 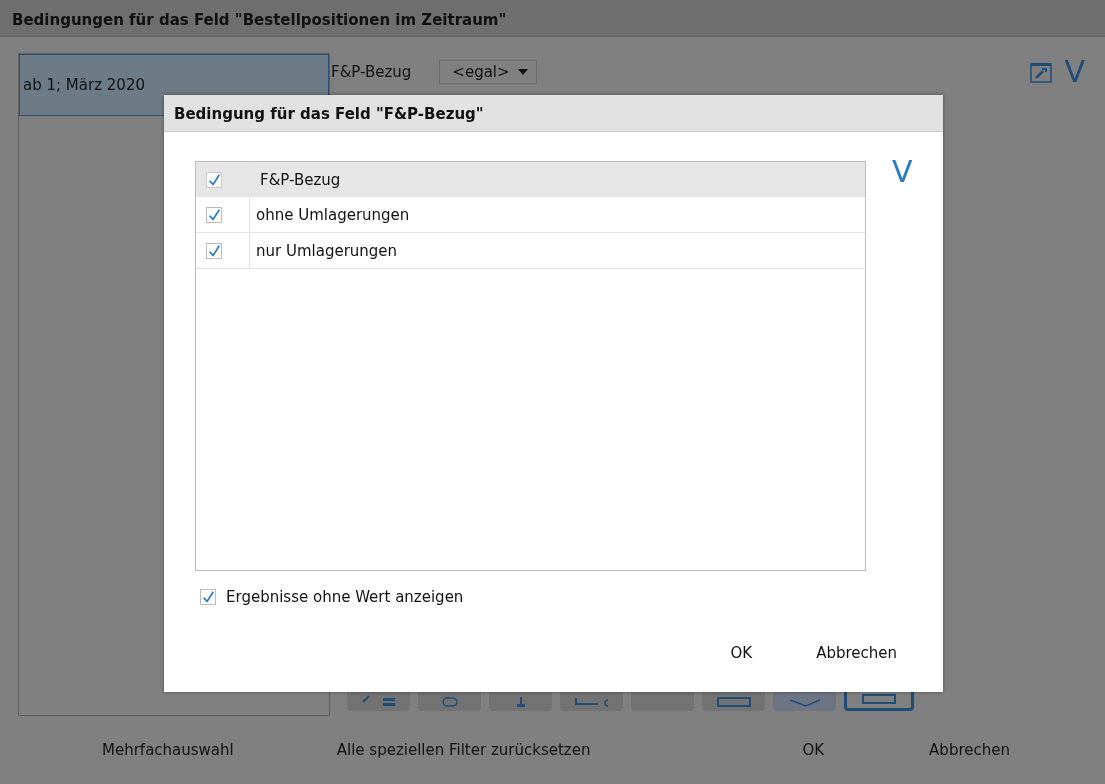 What do you see at coordinates (902, 173) in the screenshot?
I see `v-symbol: V` at bounding box center [902, 173].